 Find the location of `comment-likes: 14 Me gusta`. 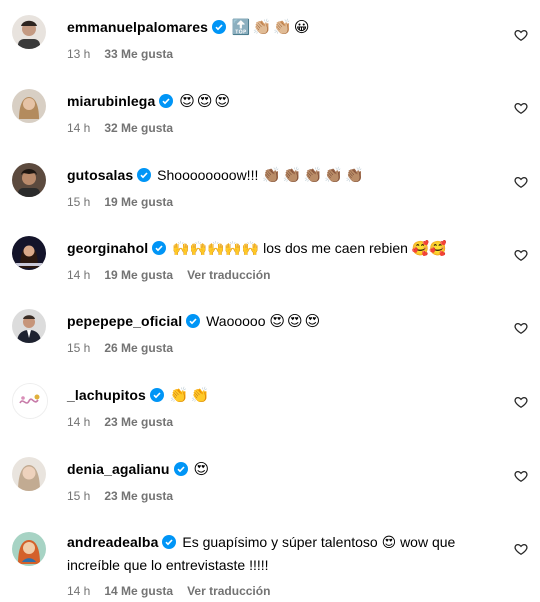

comment-likes: 14 Me gusta is located at coordinates (138, 591).